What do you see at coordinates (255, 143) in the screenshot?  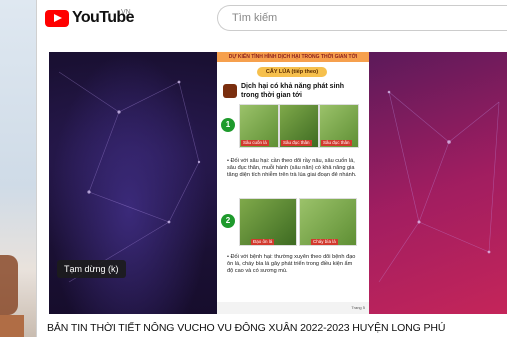 I see `photo-label: Sâu cuốn lá` at bounding box center [255, 143].